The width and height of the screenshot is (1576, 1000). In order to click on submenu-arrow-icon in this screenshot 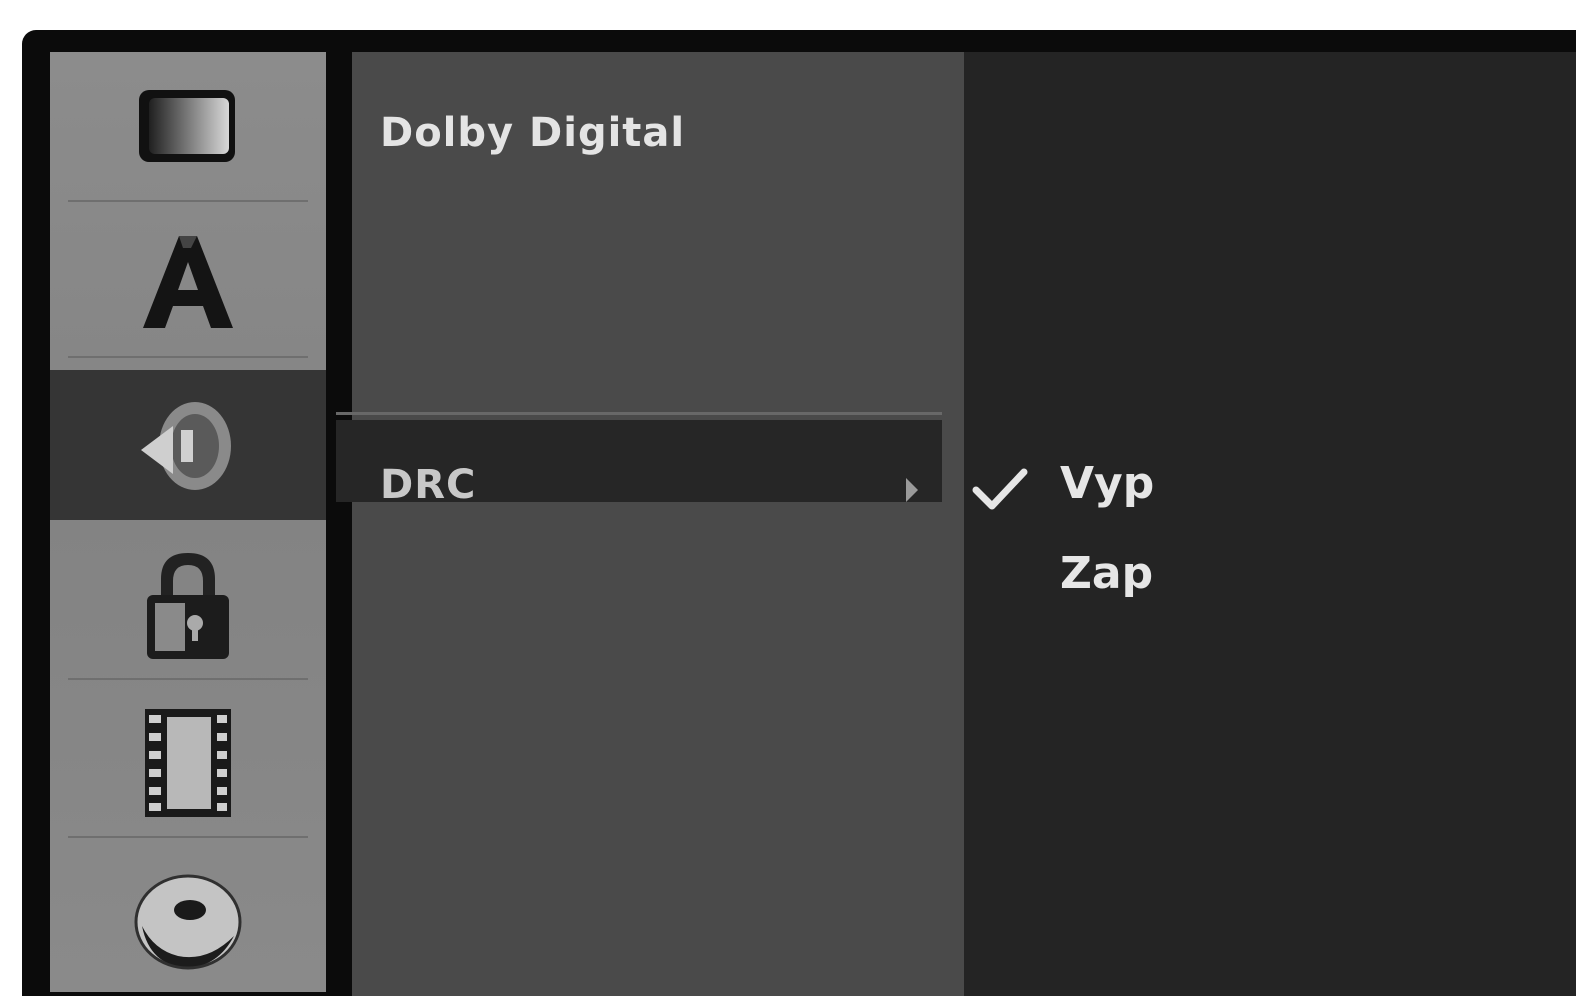, I will do `click(912, 490)`.